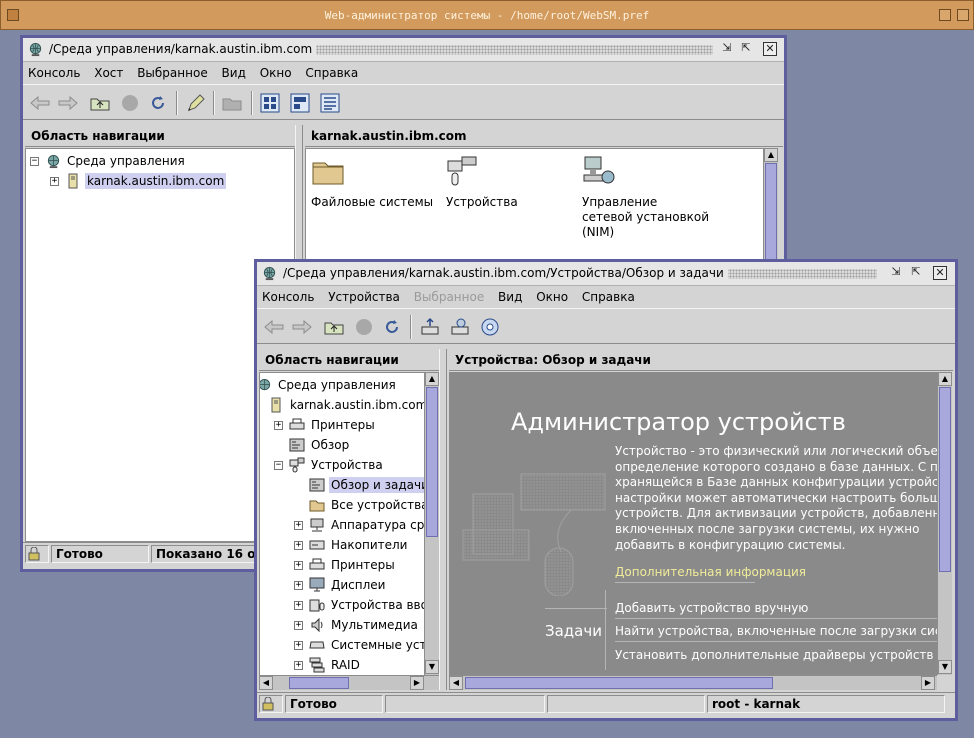 Image resolution: width=974 pixels, height=738 pixels. What do you see at coordinates (108, 161) in the screenshot?
I see `tree-item-env: − Среда управления` at bounding box center [108, 161].